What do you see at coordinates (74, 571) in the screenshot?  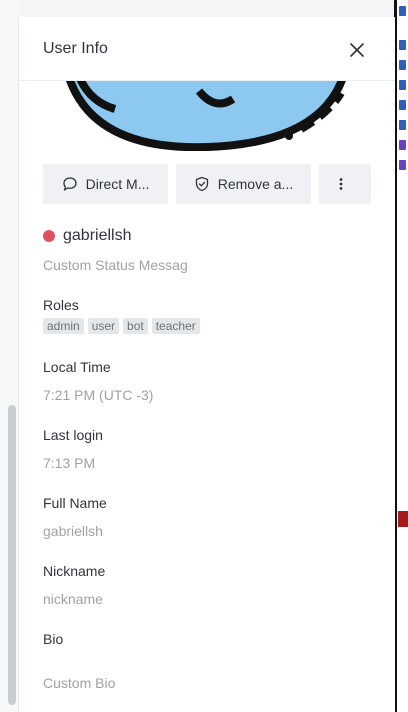 I see `nickname-label: Nickname` at bounding box center [74, 571].